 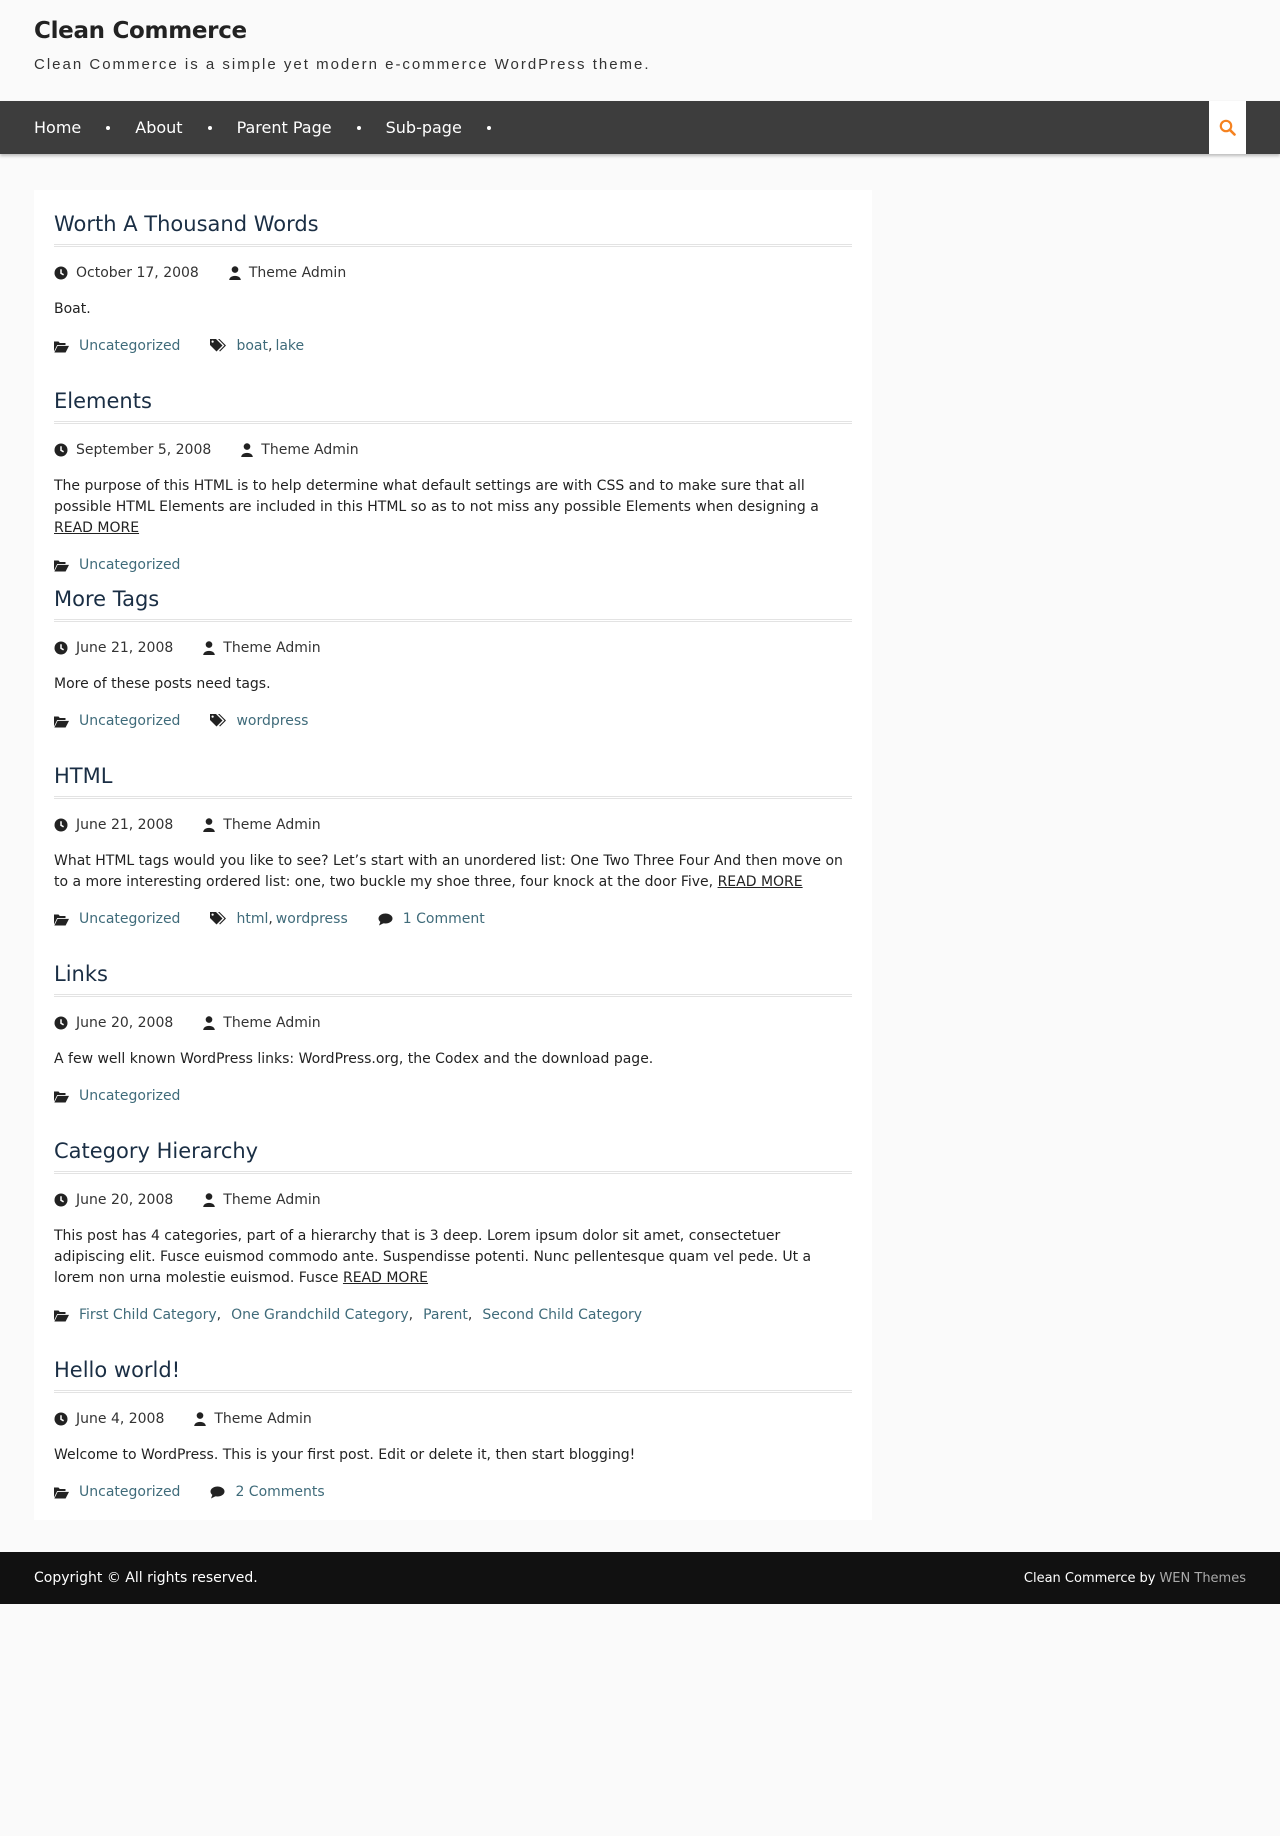 What do you see at coordinates (252, 919) in the screenshot?
I see `tag-link: html` at bounding box center [252, 919].